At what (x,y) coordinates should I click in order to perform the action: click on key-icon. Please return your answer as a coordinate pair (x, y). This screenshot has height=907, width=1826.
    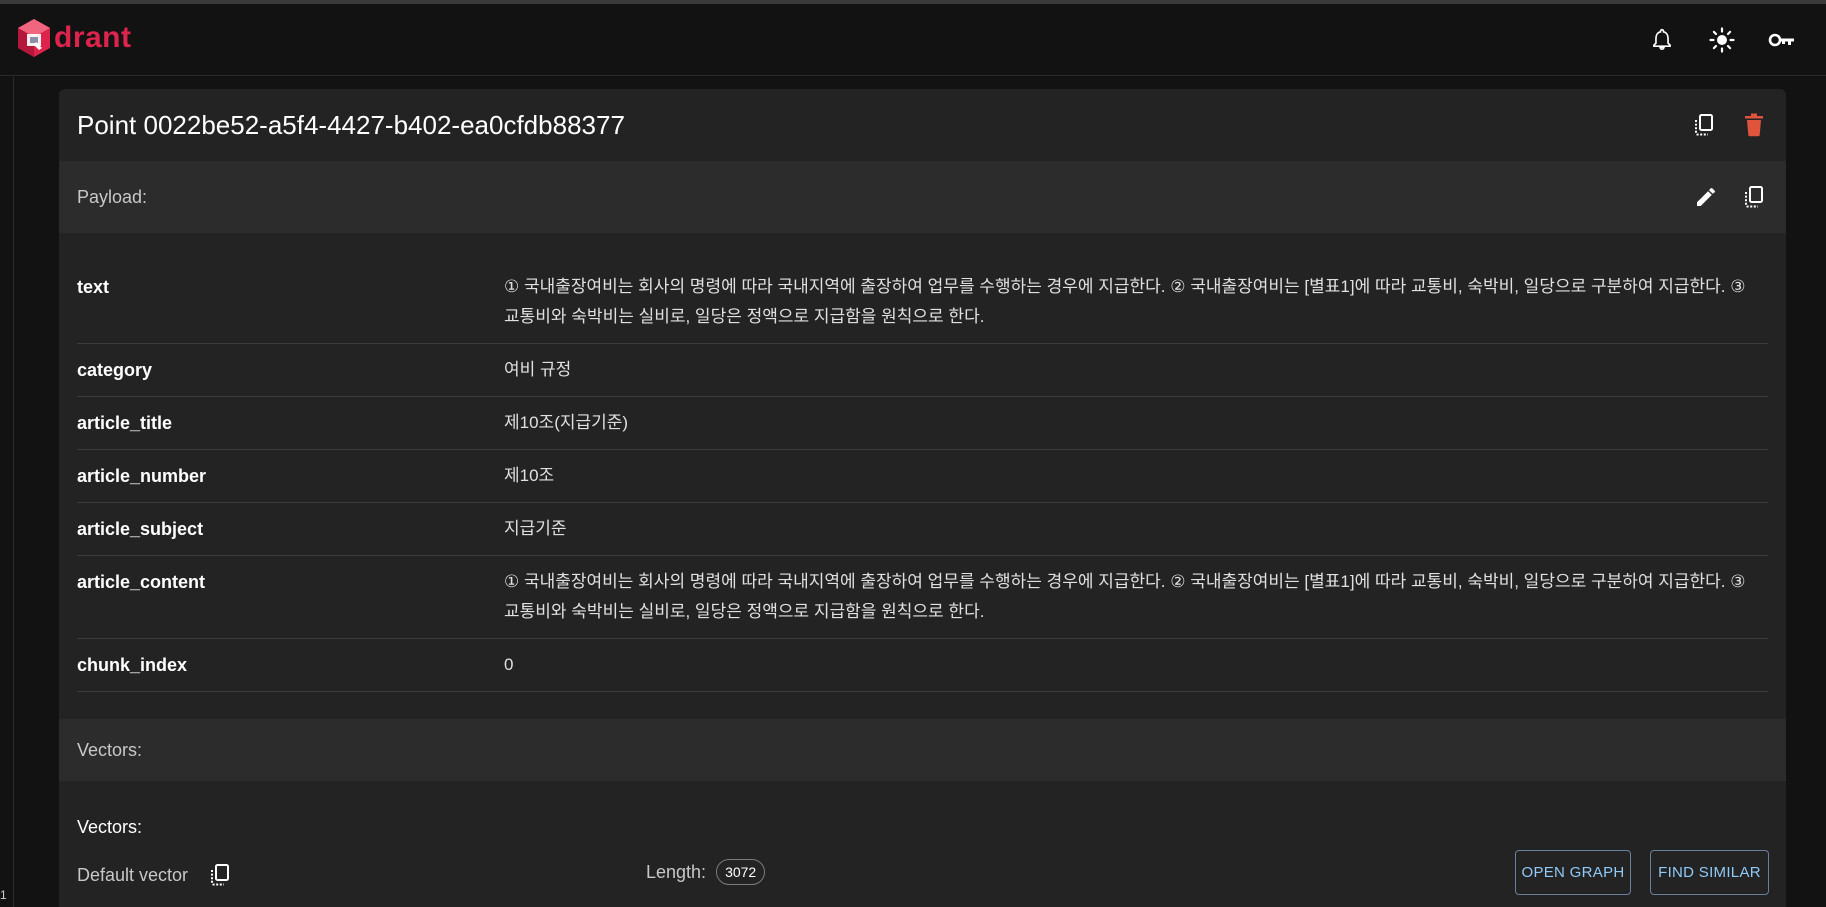
    Looking at the image, I should click on (1781, 40).